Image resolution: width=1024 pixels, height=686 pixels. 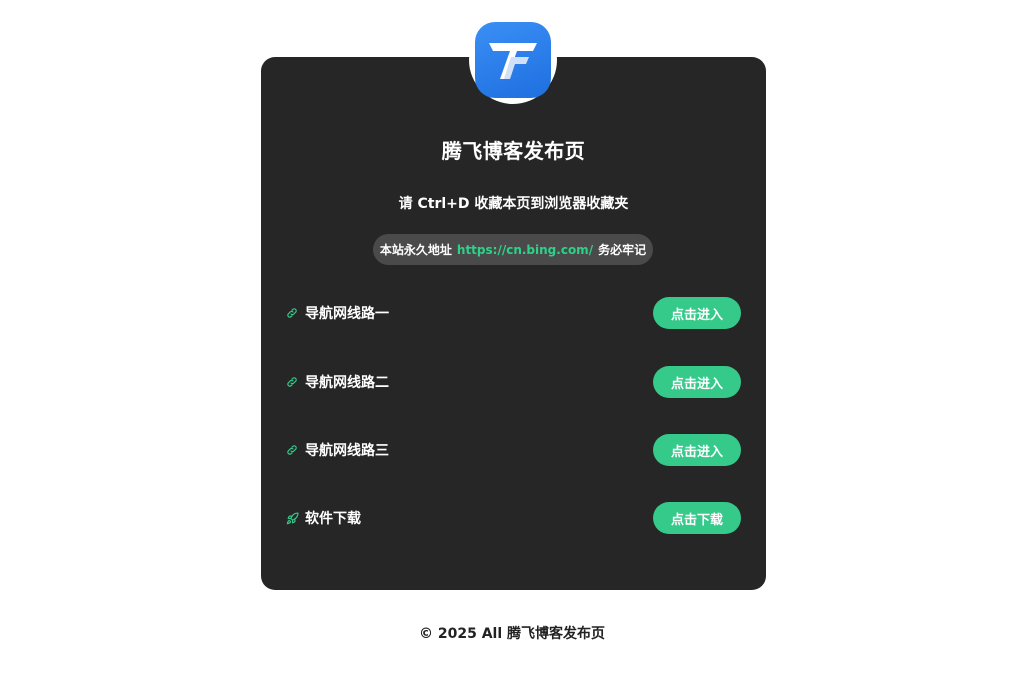 I want to click on download-row-info: 软件下载, so click(x=323, y=518).